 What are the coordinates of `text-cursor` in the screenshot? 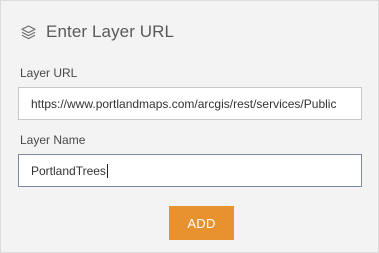 It's located at (107, 170).